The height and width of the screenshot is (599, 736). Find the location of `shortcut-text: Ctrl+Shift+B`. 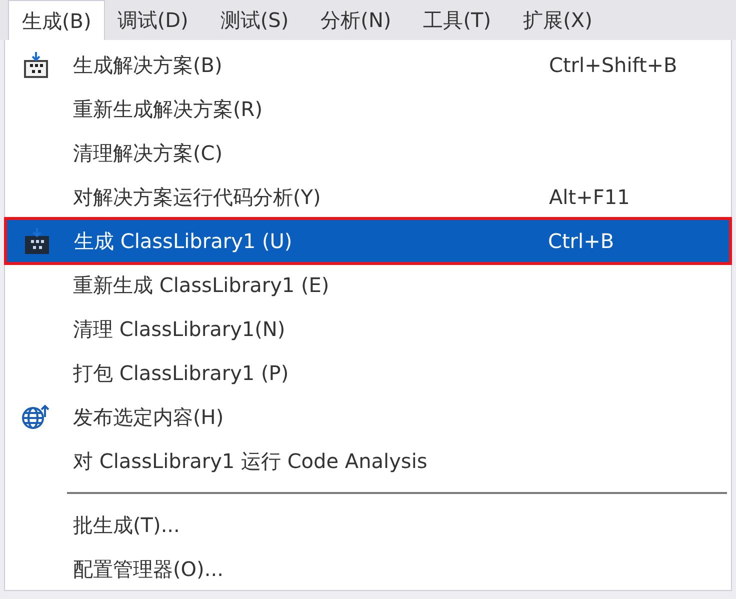

shortcut-text: Ctrl+Shift+B is located at coordinates (613, 65).